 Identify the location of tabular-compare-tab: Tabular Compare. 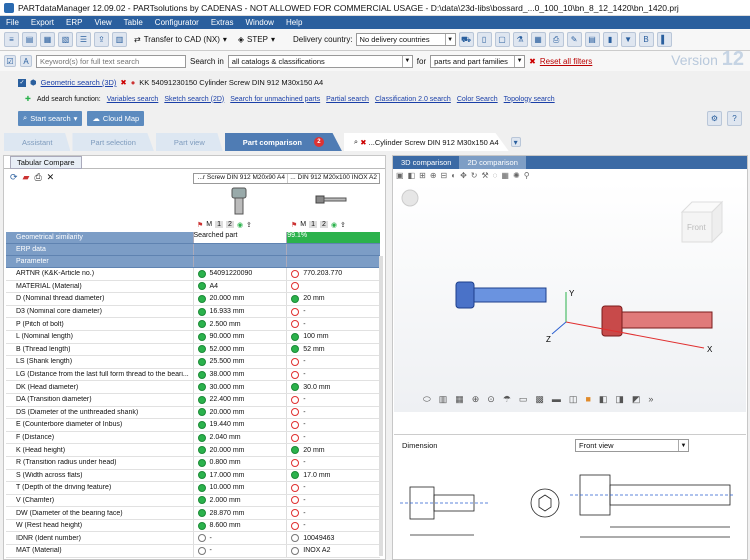
(194, 162).